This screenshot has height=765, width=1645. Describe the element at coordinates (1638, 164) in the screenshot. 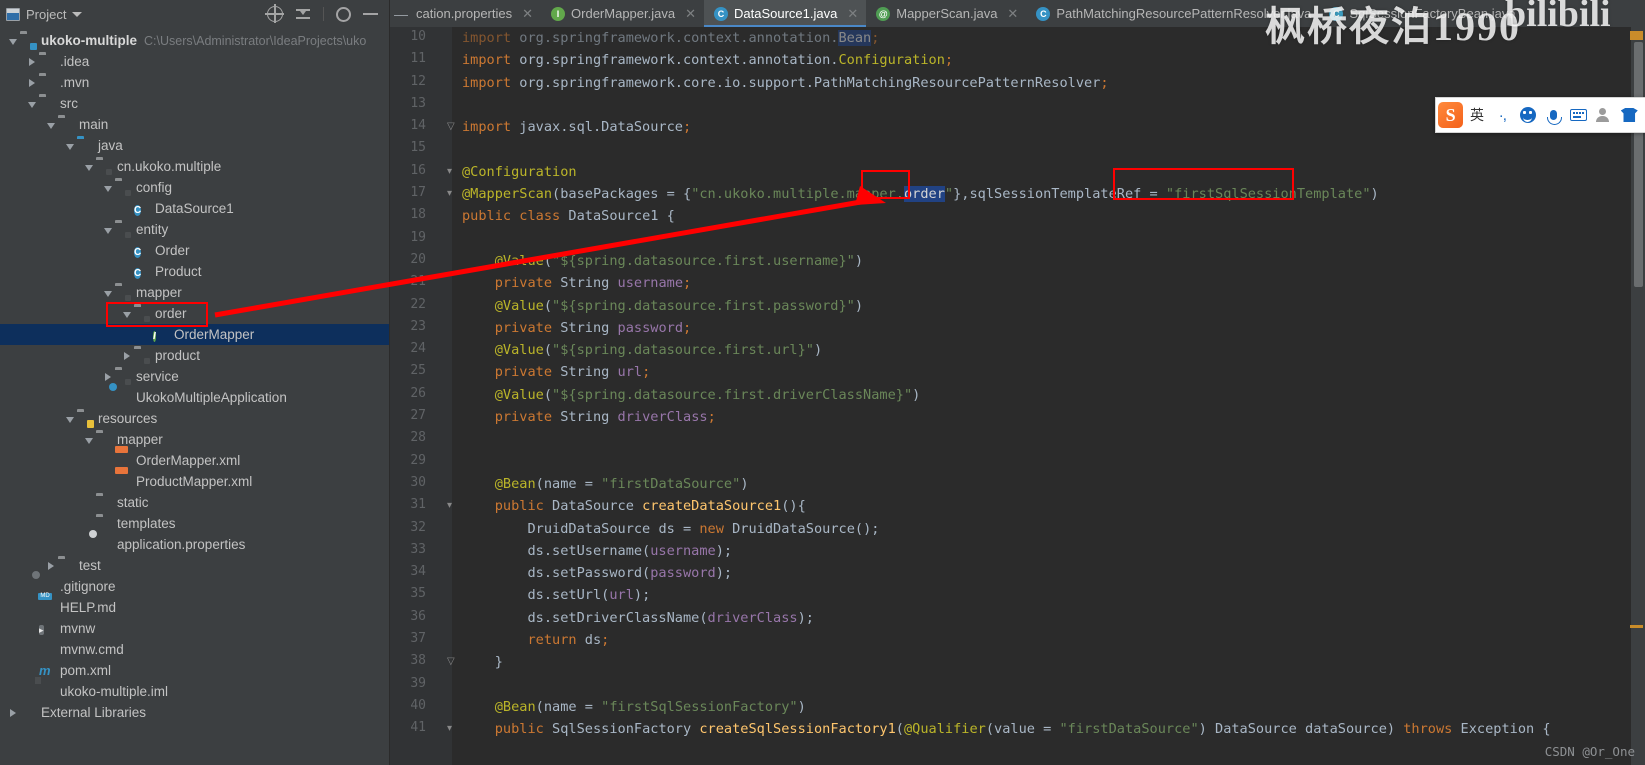

I see `scrollbar-thumb` at that location.